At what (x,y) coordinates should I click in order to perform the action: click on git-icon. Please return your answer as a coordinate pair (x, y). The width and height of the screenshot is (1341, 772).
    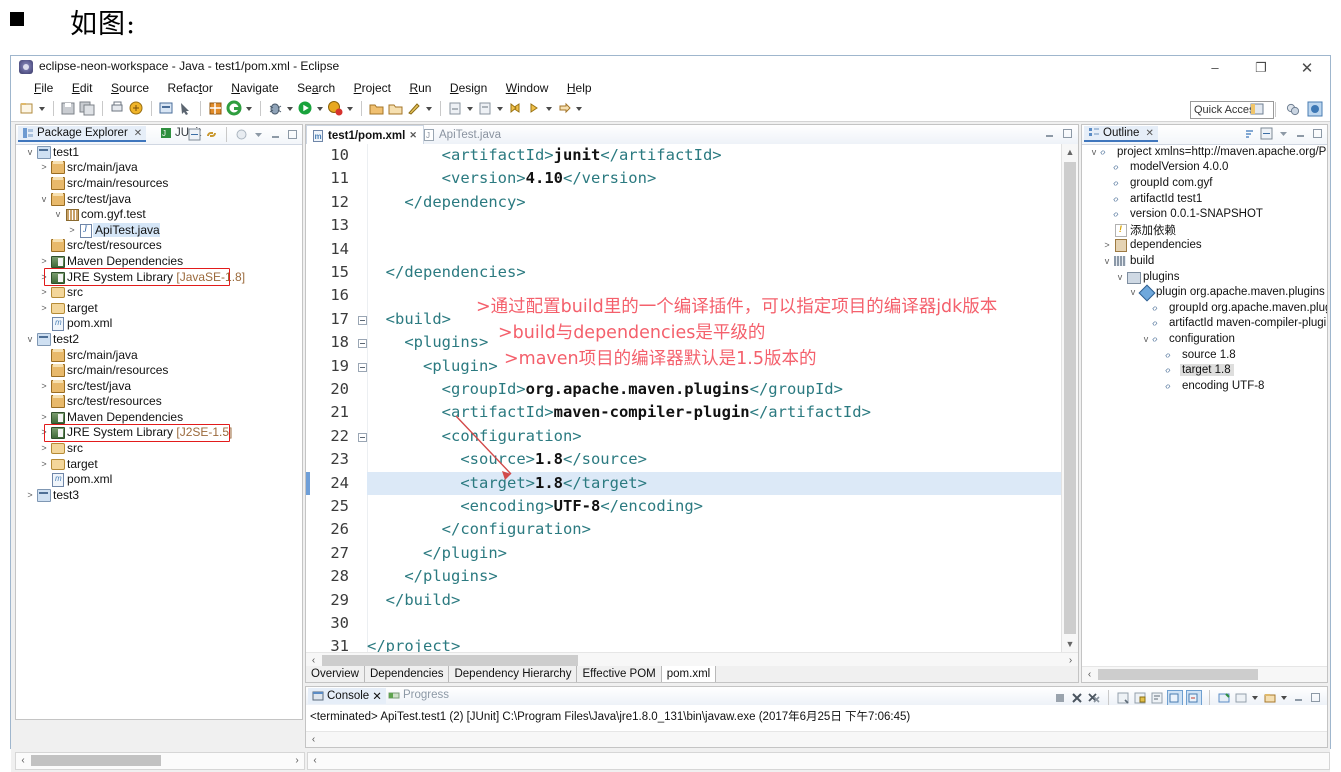
    Looking at the image, I should click on (234, 108).